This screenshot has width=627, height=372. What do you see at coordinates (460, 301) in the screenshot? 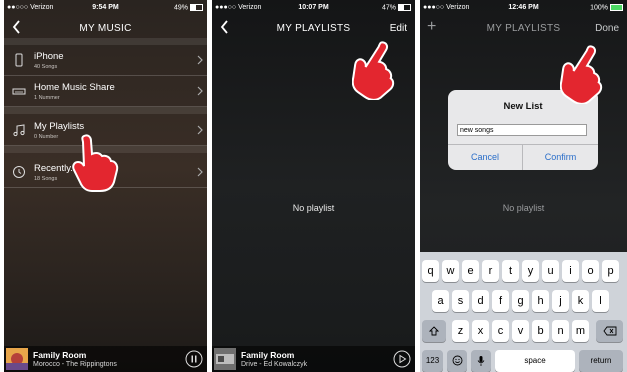
I see `key-s: s` at bounding box center [460, 301].